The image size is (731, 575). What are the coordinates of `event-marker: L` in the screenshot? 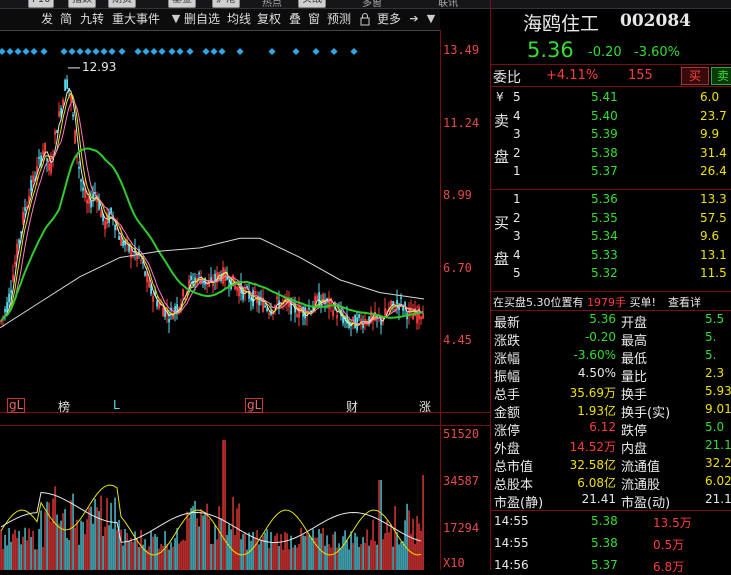 It's located at (116, 405).